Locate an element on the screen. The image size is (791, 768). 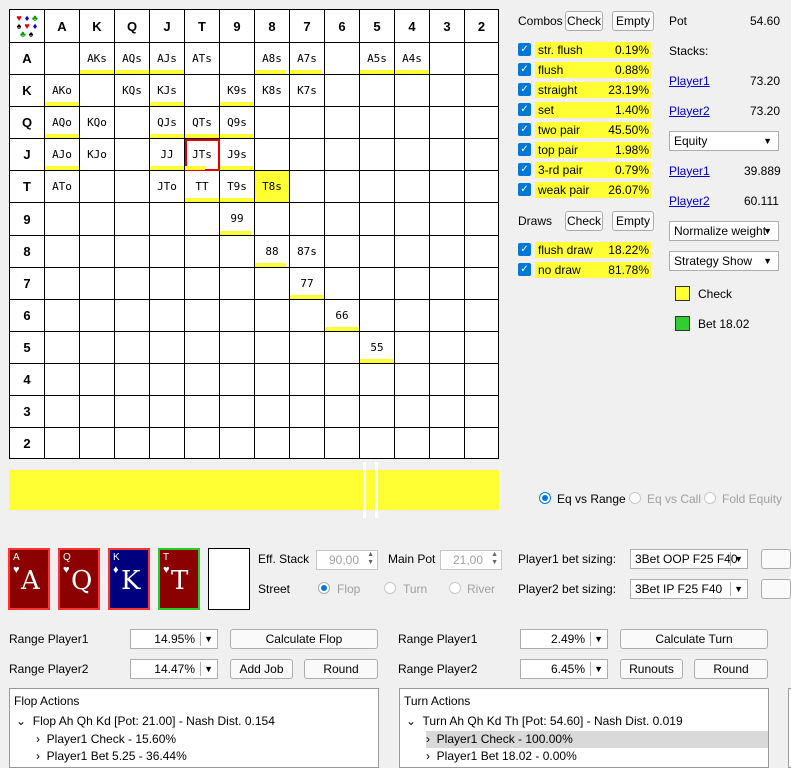
hand-cell: 55 is located at coordinates (377, 348).